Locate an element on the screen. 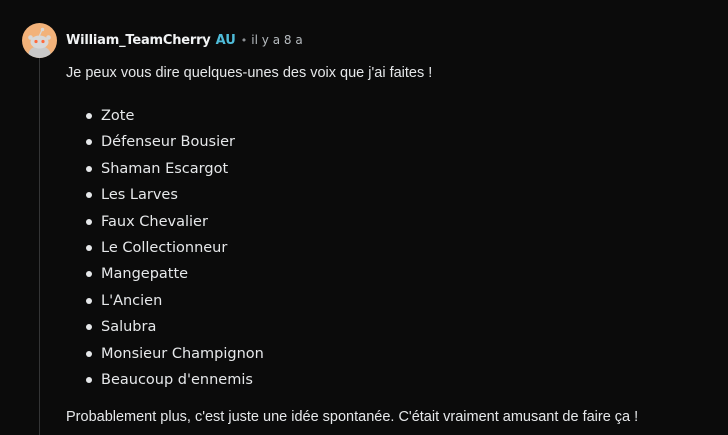  list-item: Le Collectionneur is located at coordinates (165, 248).